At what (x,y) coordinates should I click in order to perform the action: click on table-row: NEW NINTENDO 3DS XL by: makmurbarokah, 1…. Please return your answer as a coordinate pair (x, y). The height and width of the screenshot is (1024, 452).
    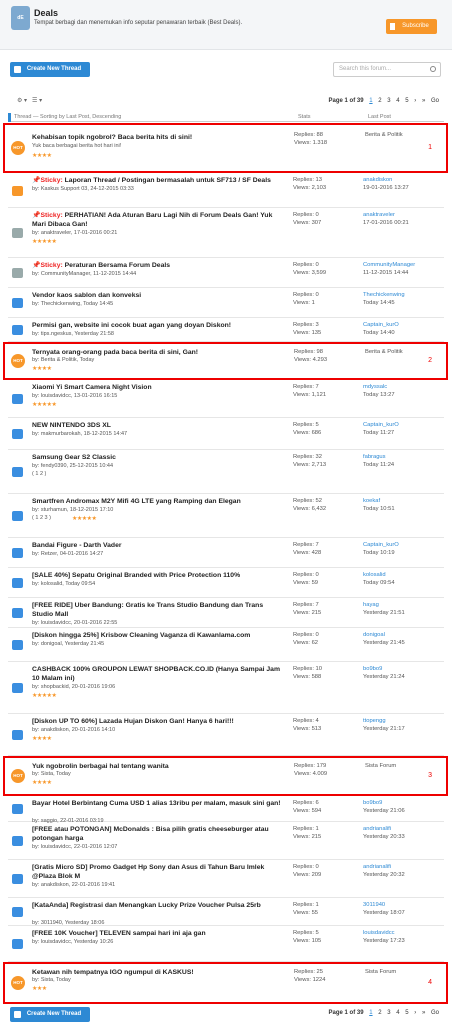
    Looking at the image, I should click on (226, 434).